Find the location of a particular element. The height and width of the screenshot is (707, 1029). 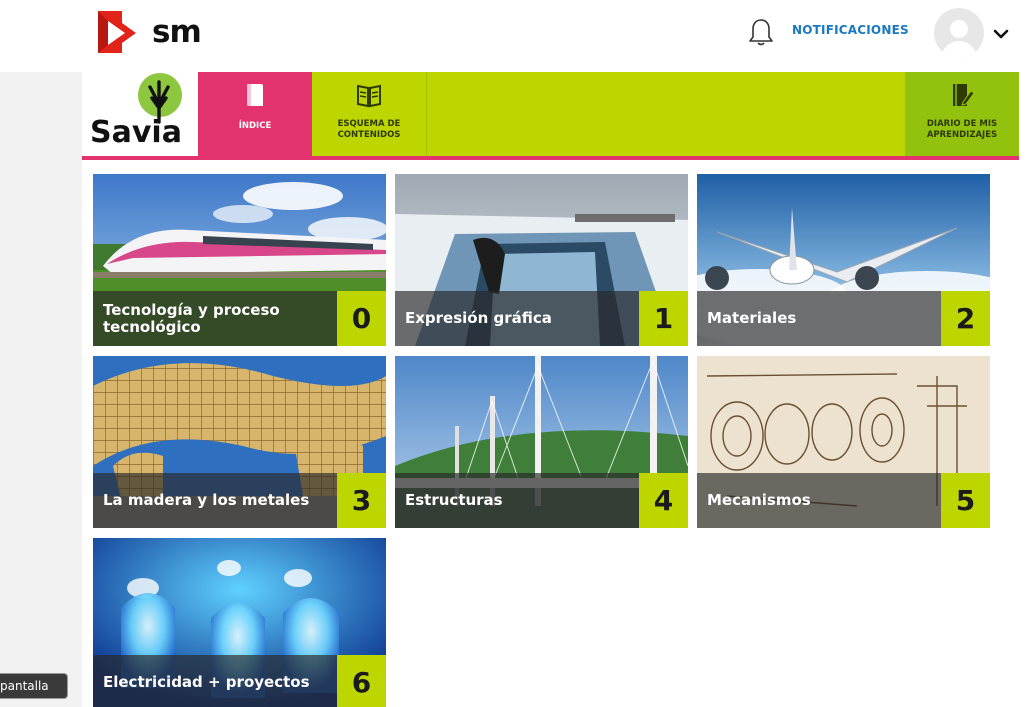

pantalla-button: pantalla is located at coordinates (34, 686).